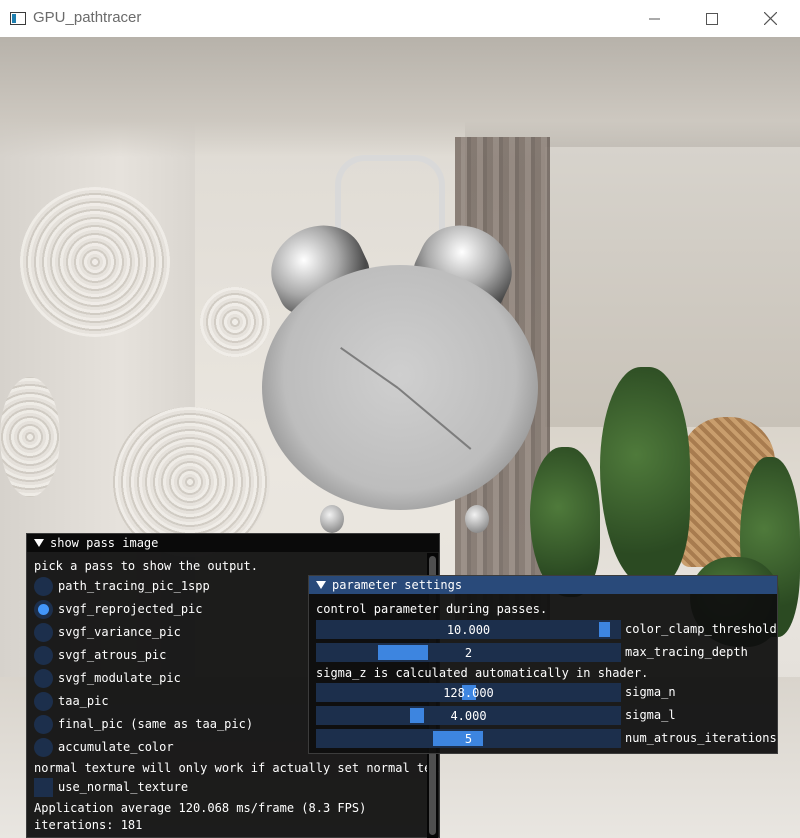  I want to click on clock-foot-left, so click(332, 519).